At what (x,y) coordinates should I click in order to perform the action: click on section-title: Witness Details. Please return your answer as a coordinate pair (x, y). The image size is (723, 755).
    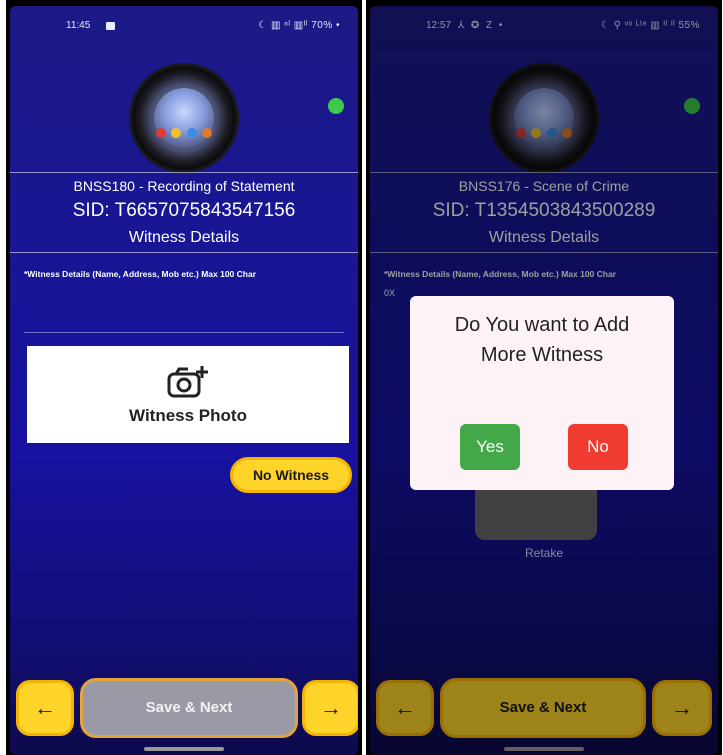
    Looking at the image, I should click on (184, 237).